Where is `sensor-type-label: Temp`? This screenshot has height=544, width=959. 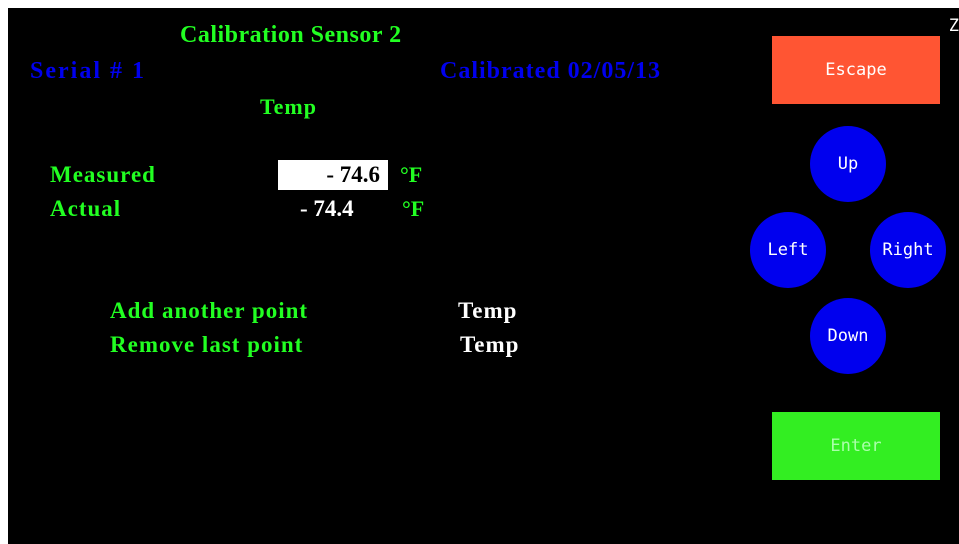
sensor-type-label: Temp is located at coordinates (288, 106).